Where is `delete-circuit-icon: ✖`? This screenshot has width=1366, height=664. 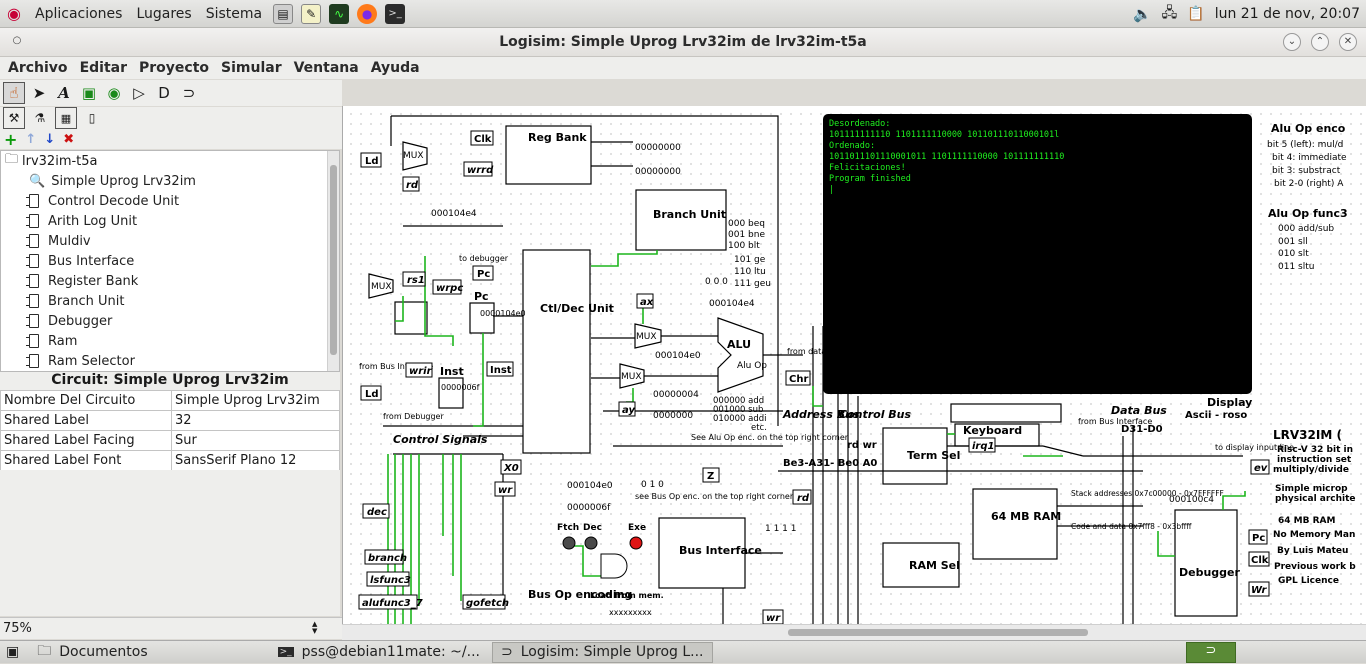 delete-circuit-icon: ✖ is located at coordinates (68, 139).